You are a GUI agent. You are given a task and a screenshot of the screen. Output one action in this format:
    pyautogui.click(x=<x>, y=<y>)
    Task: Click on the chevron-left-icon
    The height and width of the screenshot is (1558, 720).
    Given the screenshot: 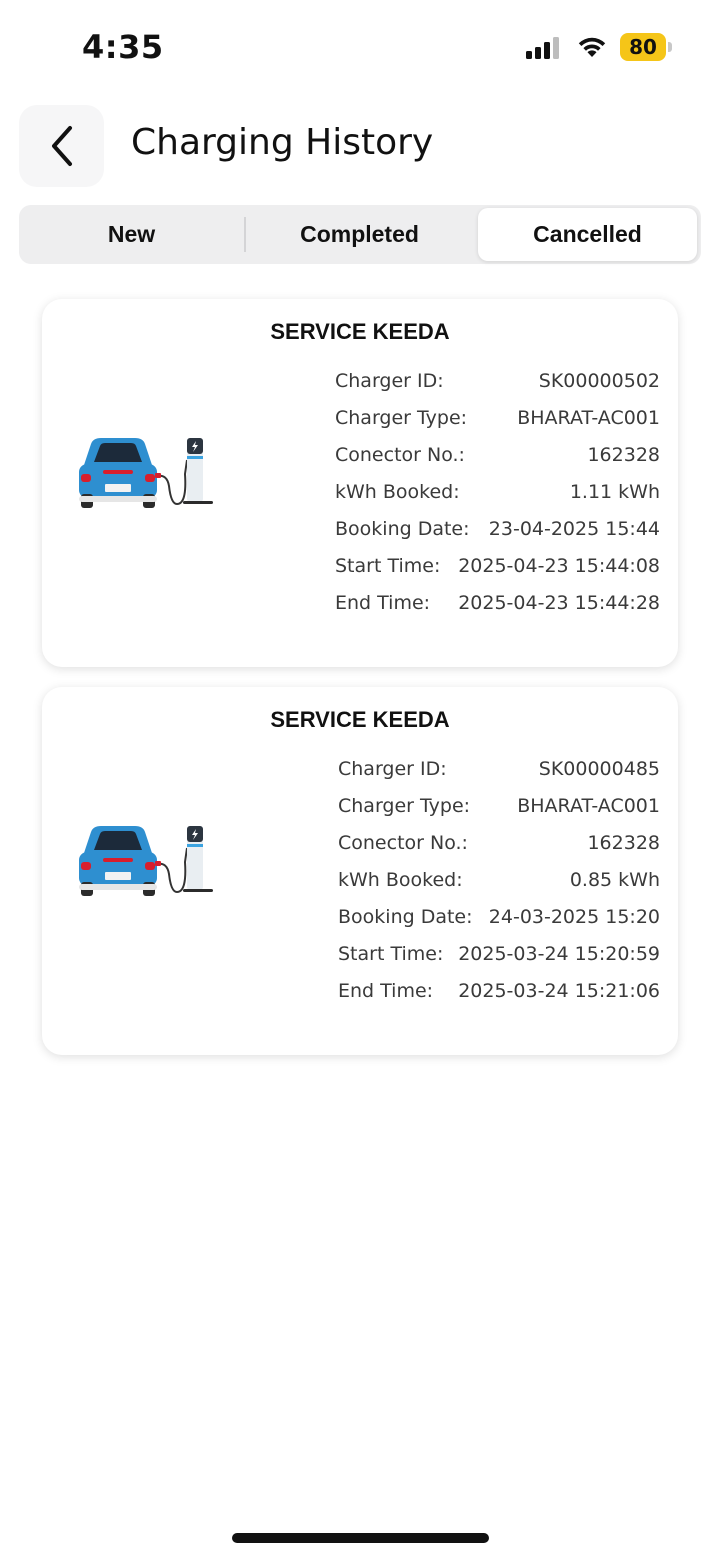 What is the action you would take?
    pyautogui.click(x=61, y=146)
    